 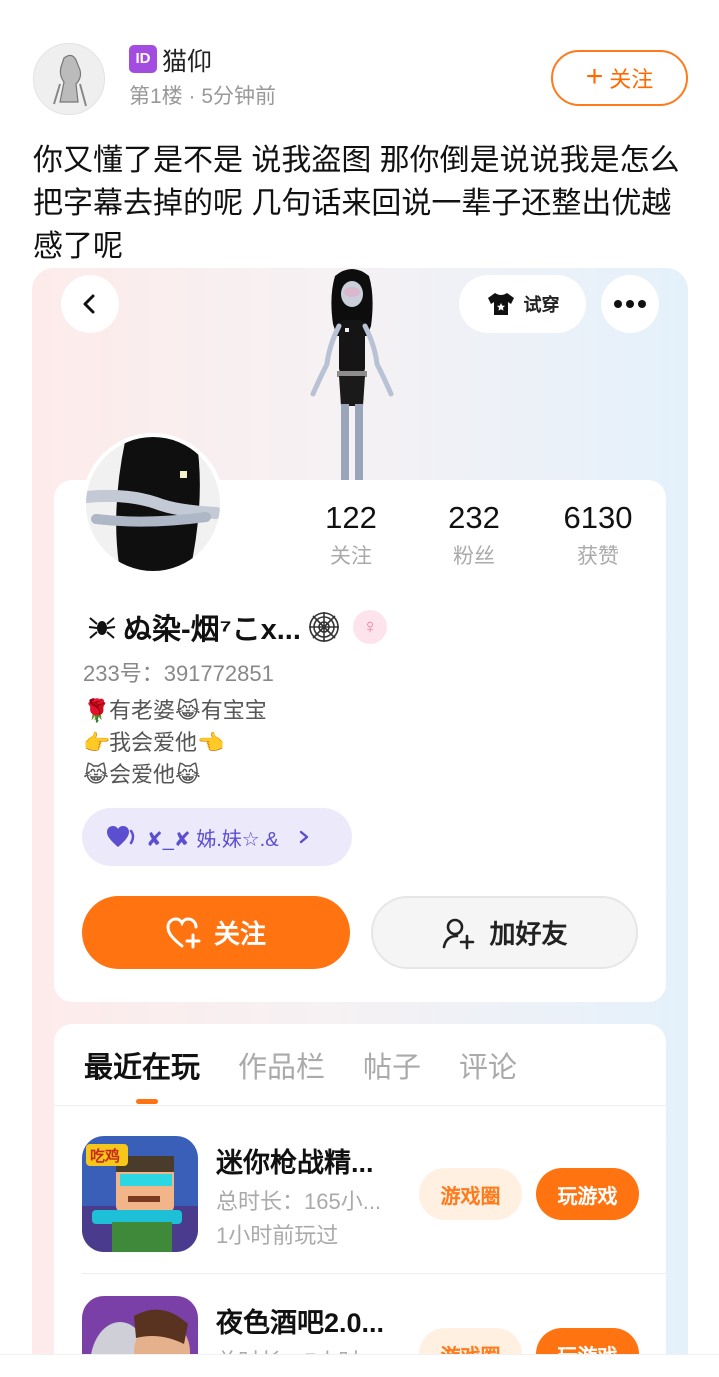 What do you see at coordinates (212, 839) in the screenshot?
I see `relationship-tag-label: ✘_✘ 姊.妹☆.&` at bounding box center [212, 839].